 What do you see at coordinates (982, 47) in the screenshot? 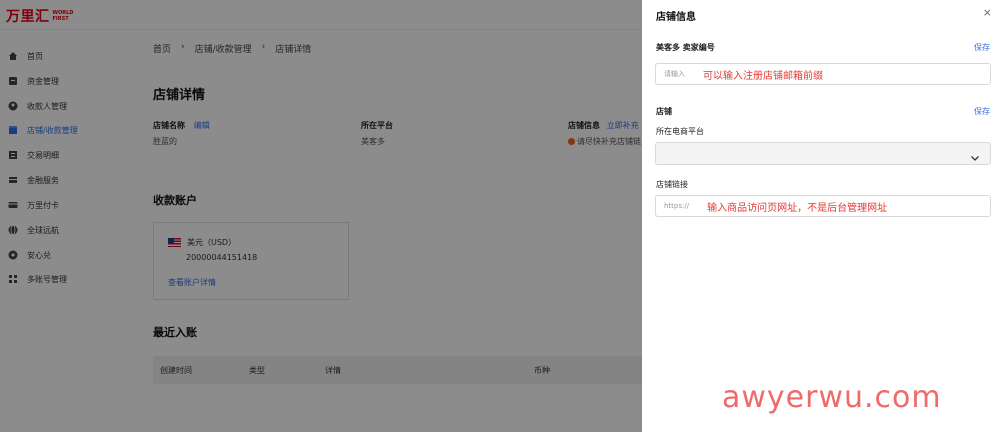
I see `save-seller-id-button: 保存` at bounding box center [982, 47].